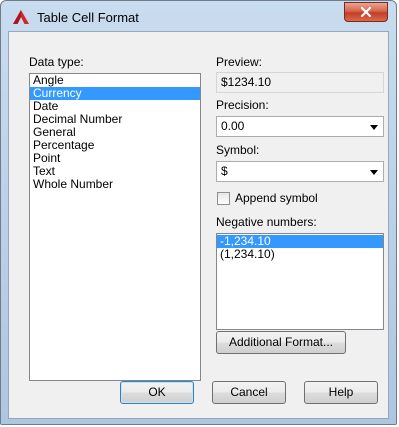 Image resolution: width=399 pixels, height=427 pixels. Describe the element at coordinates (239, 62) in the screenshot. I see `preview-label: Preview:` at that location.